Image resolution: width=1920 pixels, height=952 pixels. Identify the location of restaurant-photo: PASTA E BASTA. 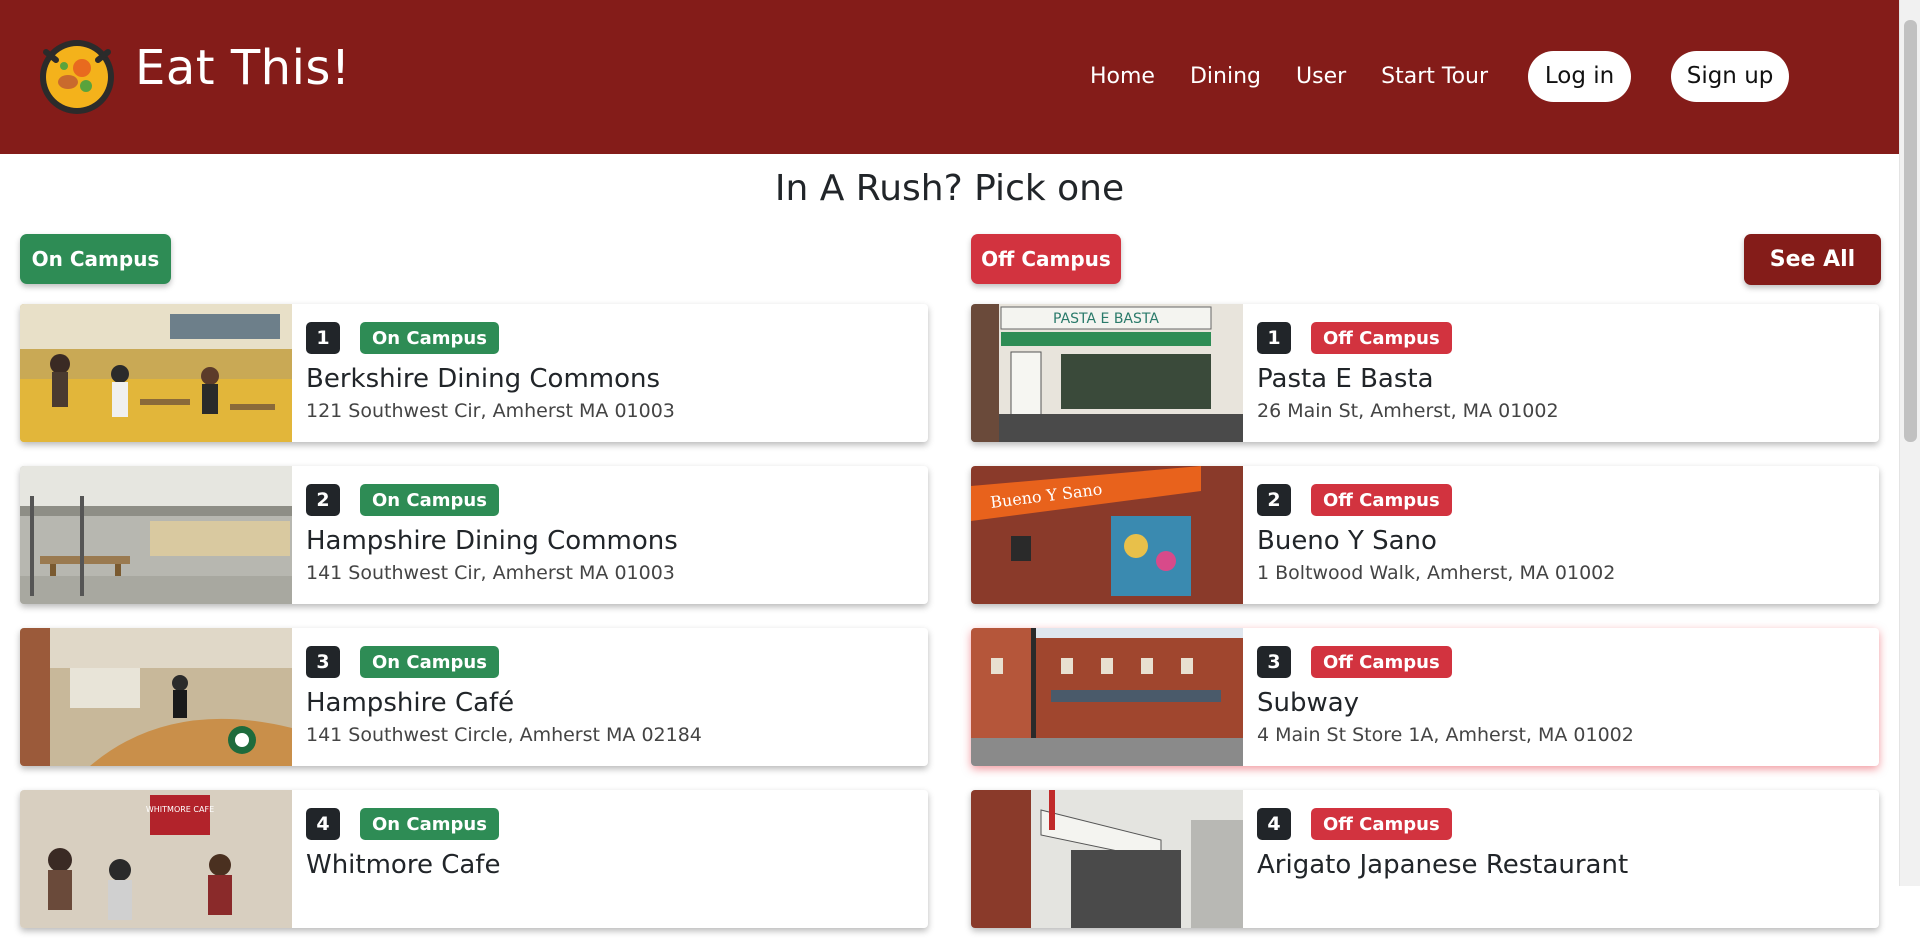
(1107, 373).